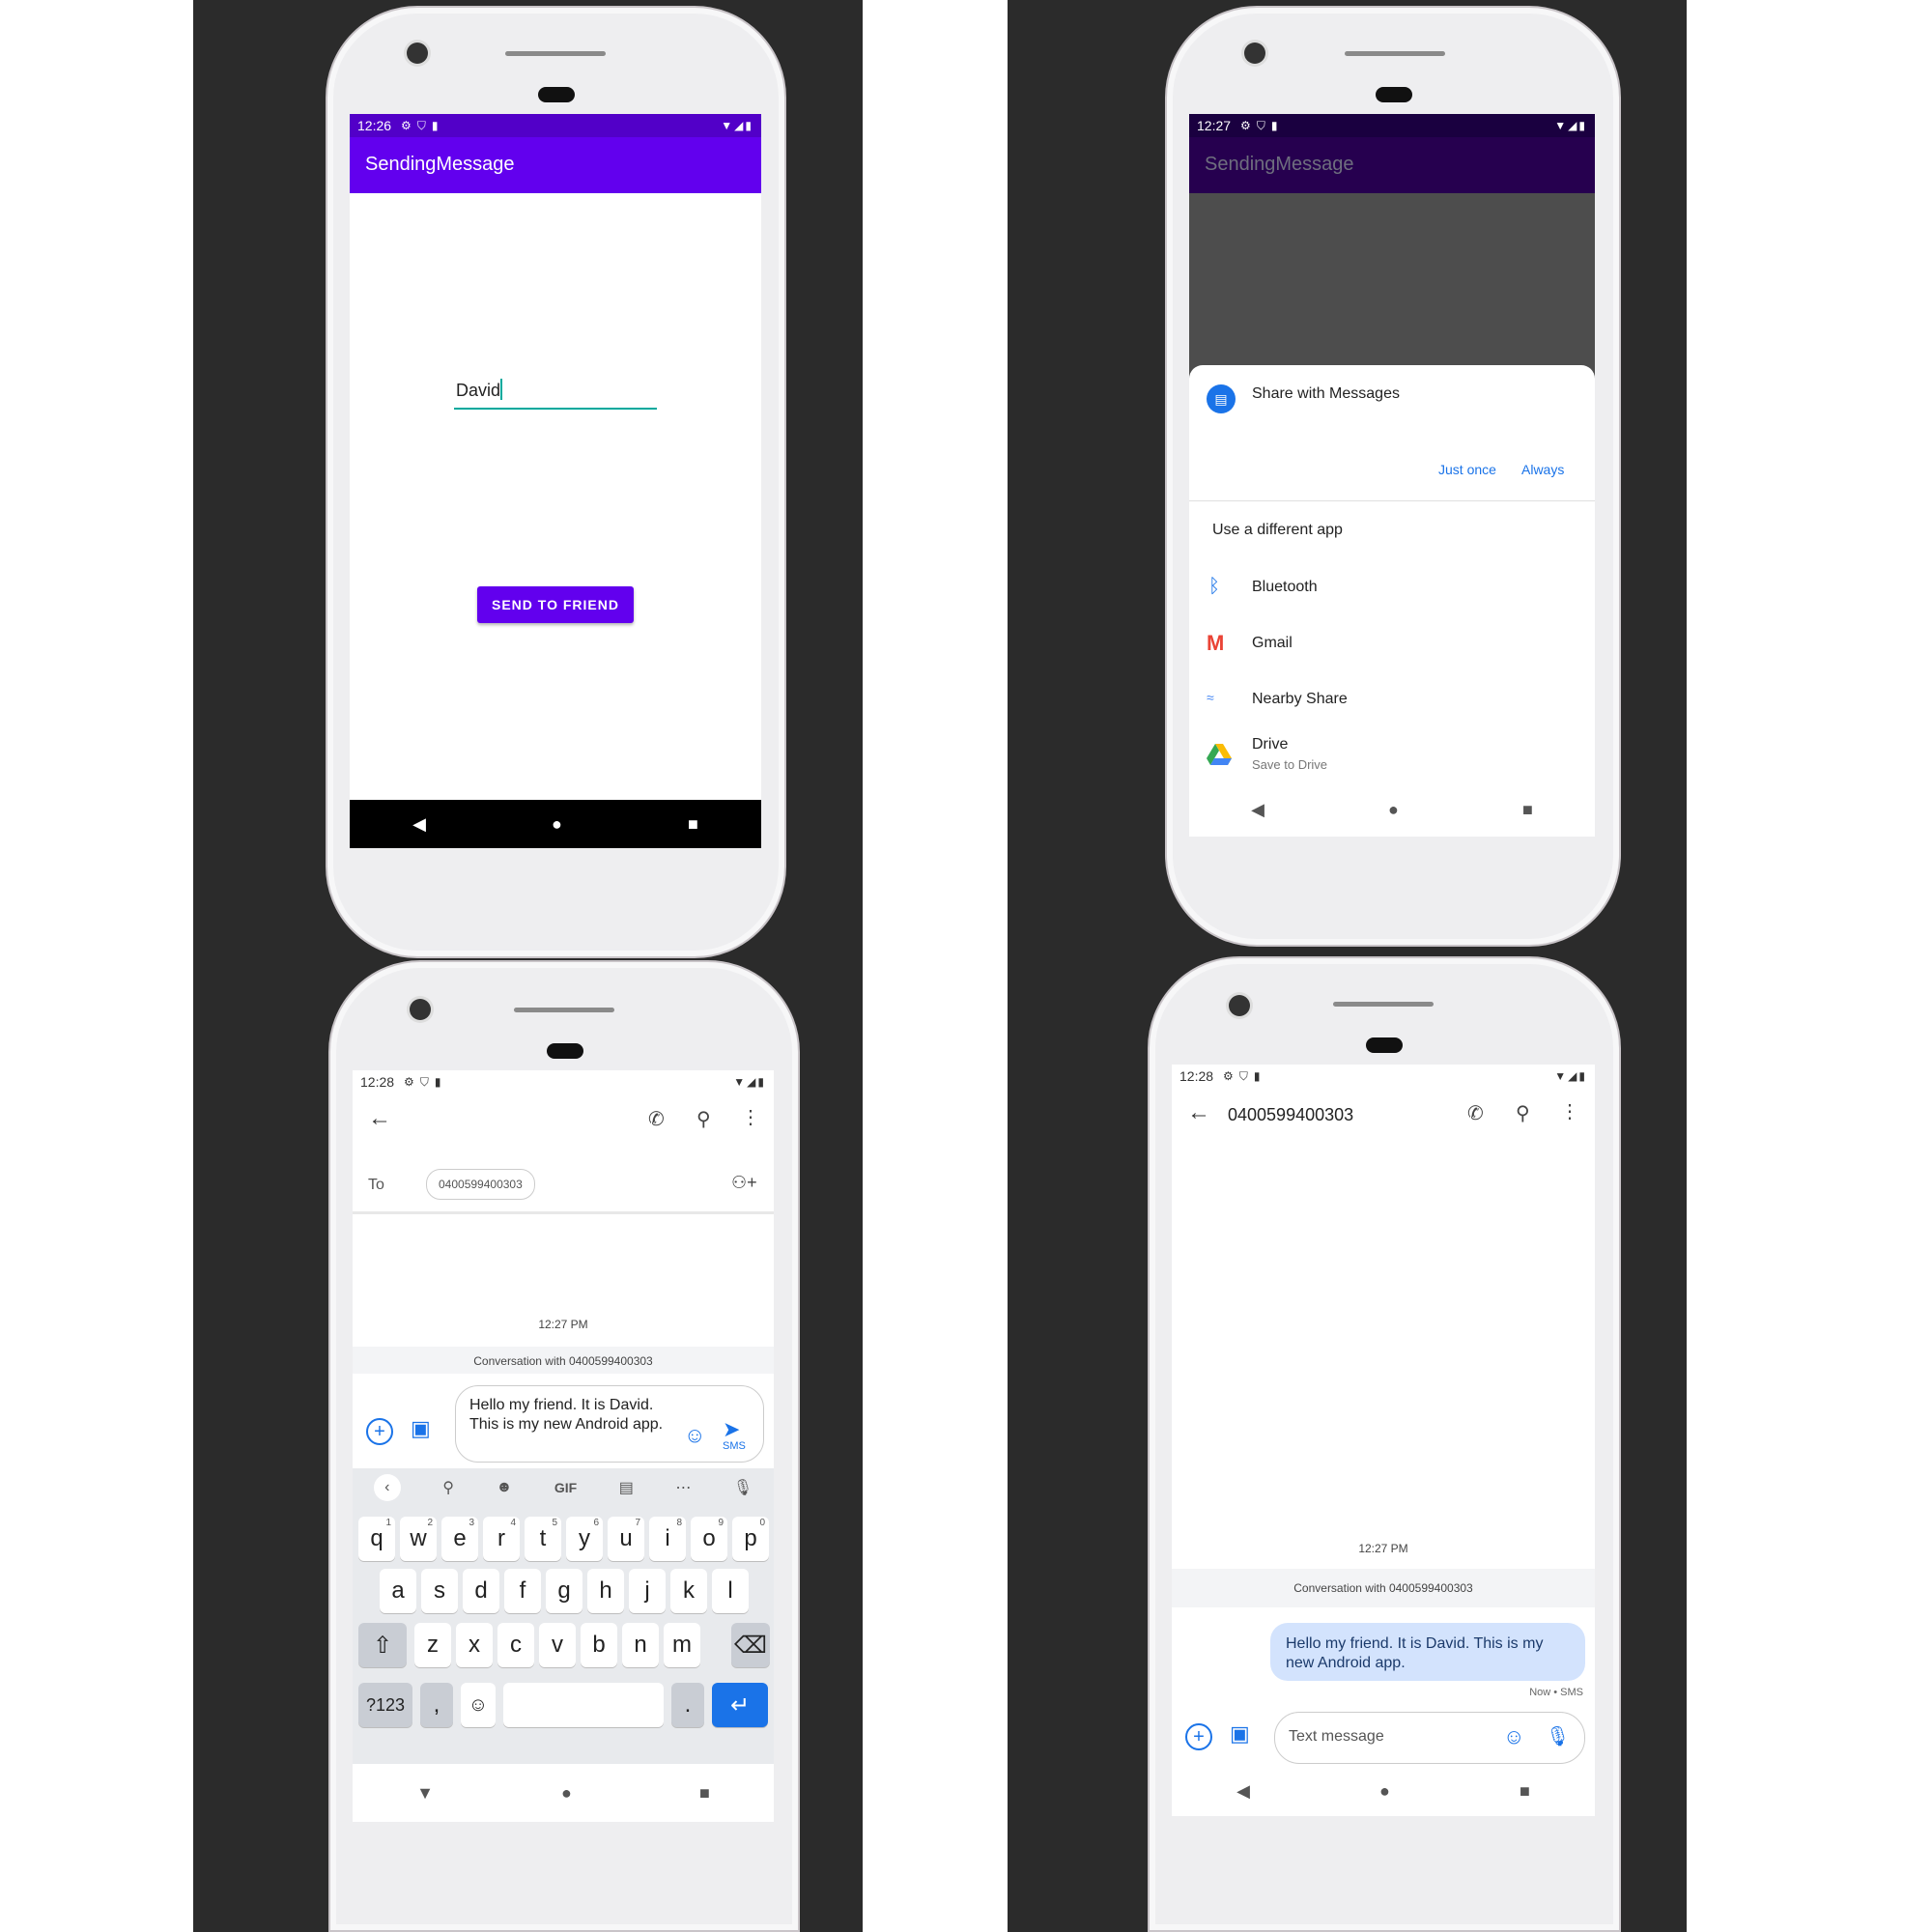 The image size is (1932, 1932). Describe the element at coordinates (502, 1539) in the screenshot. I see `key-r: r4` at that location.